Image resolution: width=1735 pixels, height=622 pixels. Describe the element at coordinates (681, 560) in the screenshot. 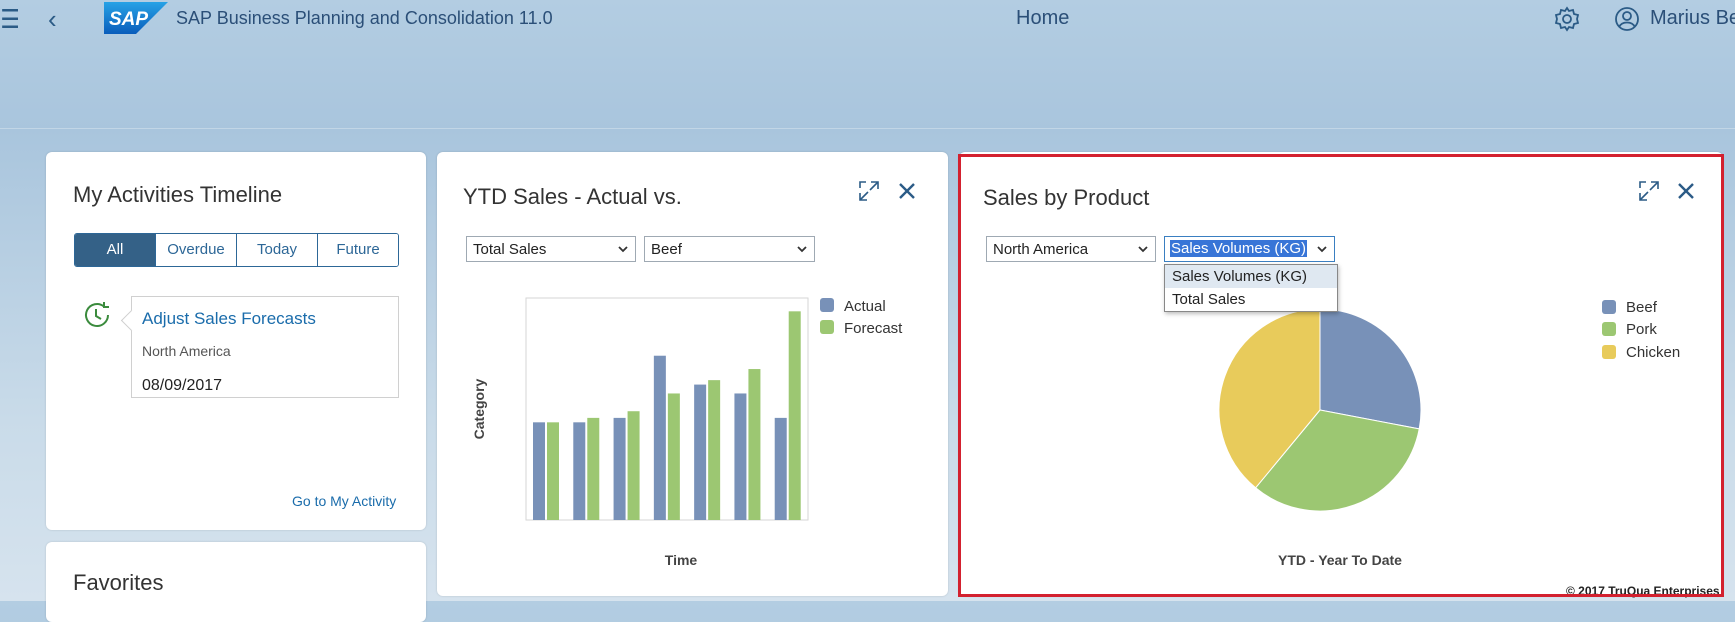

I see `x-axis-label: Time` at that location.